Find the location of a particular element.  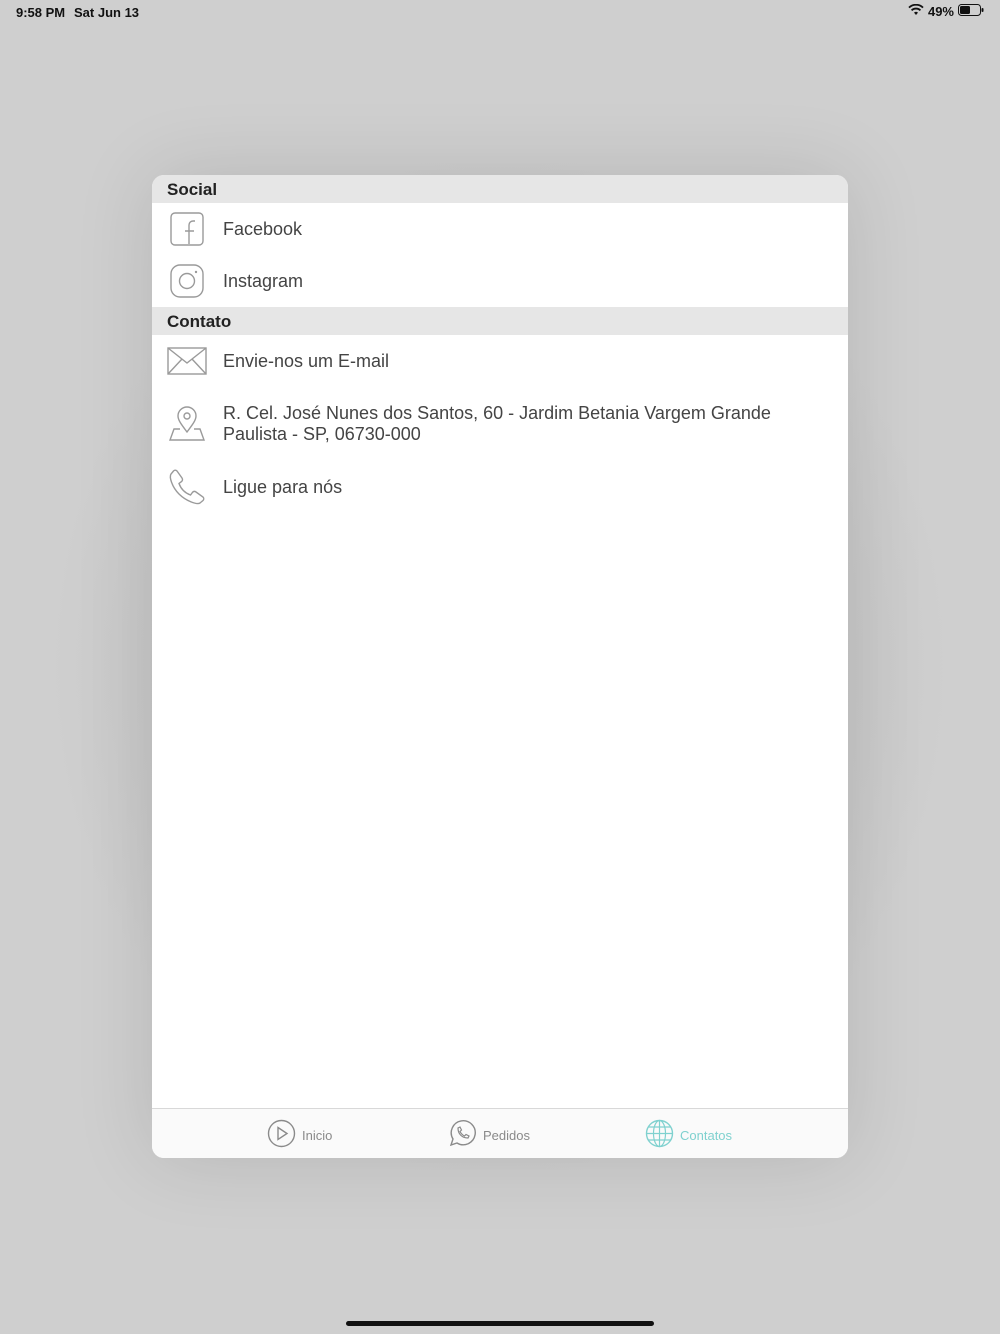

phone-label: Ligue para nós is located at coordinates (283, 486).